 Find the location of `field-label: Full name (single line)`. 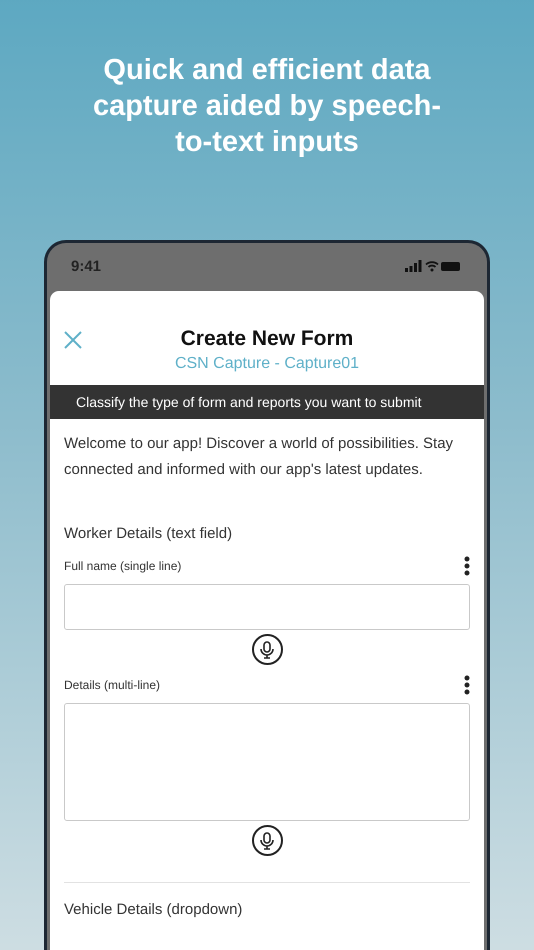

field-label: Full name (single line) is located at coordinates (123, 566).